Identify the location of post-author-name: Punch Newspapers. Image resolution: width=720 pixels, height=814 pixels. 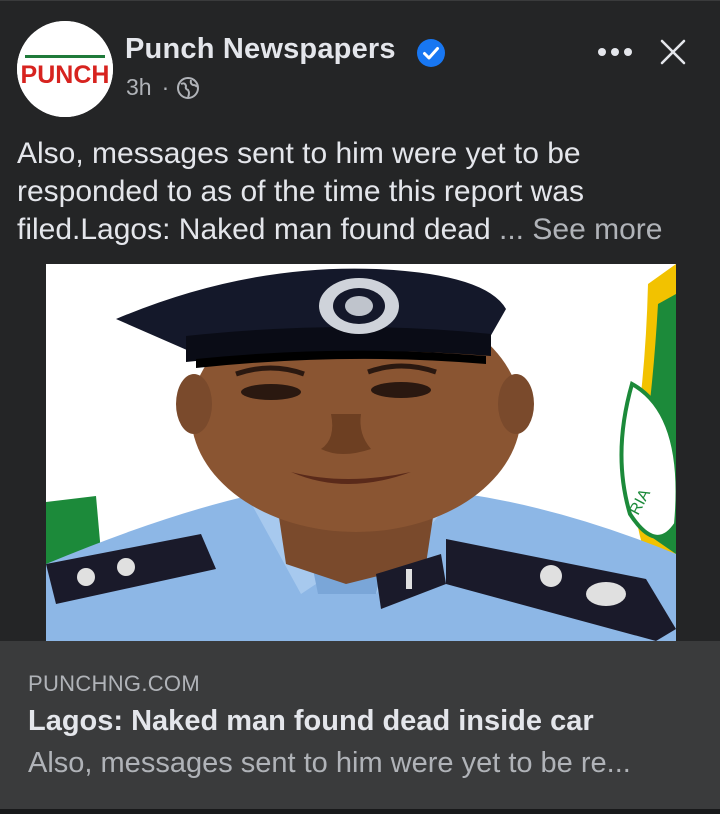
(260, 49).